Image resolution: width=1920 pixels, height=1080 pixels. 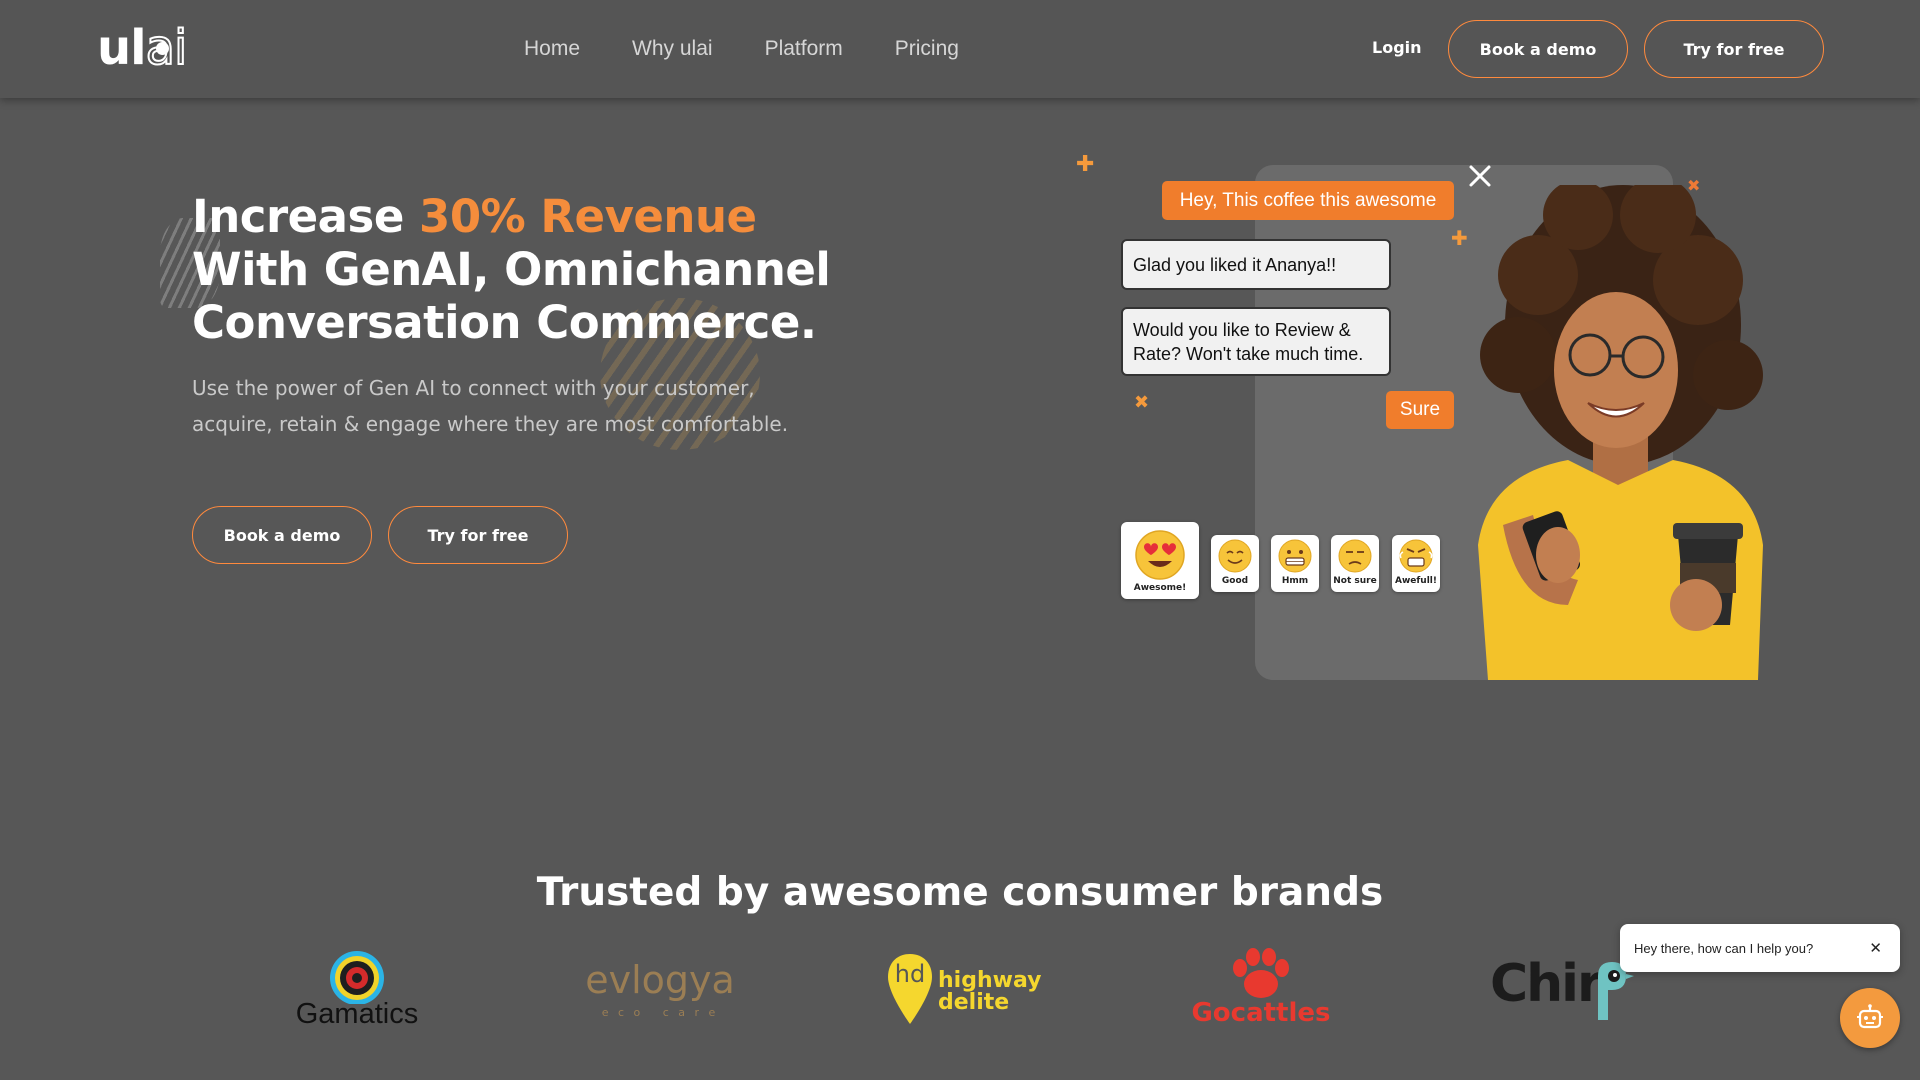 What do you see at coordinates (927, 49) in the screenshot?
I see `nav-pricing: Pricing` at bounding box center [927, 49].